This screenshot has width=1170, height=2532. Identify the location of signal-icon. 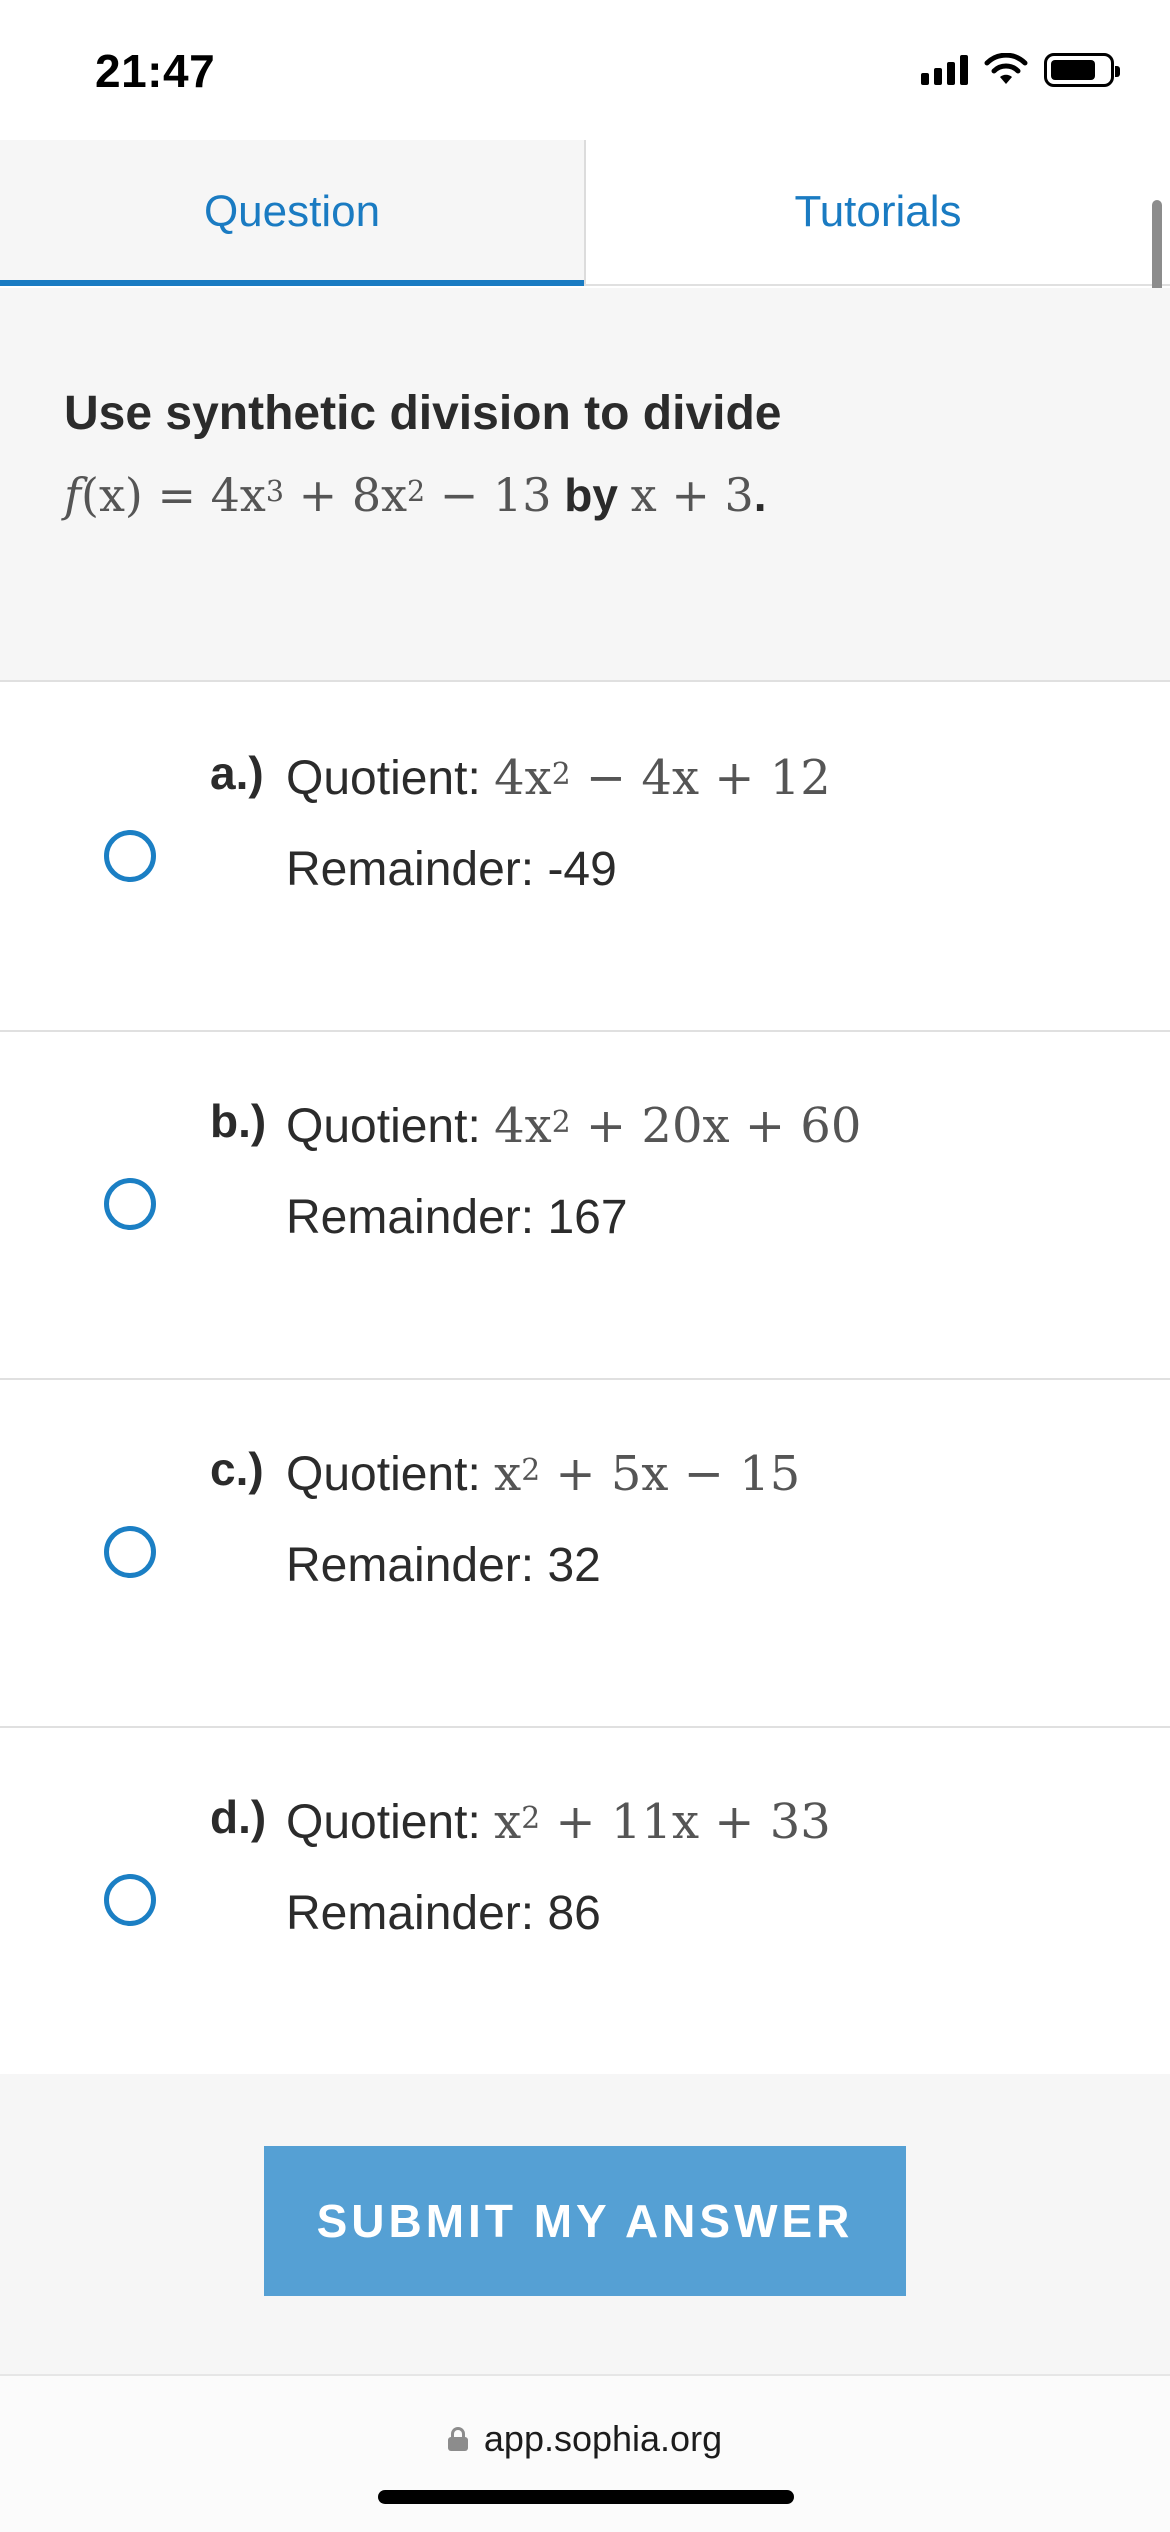
(944, 70).